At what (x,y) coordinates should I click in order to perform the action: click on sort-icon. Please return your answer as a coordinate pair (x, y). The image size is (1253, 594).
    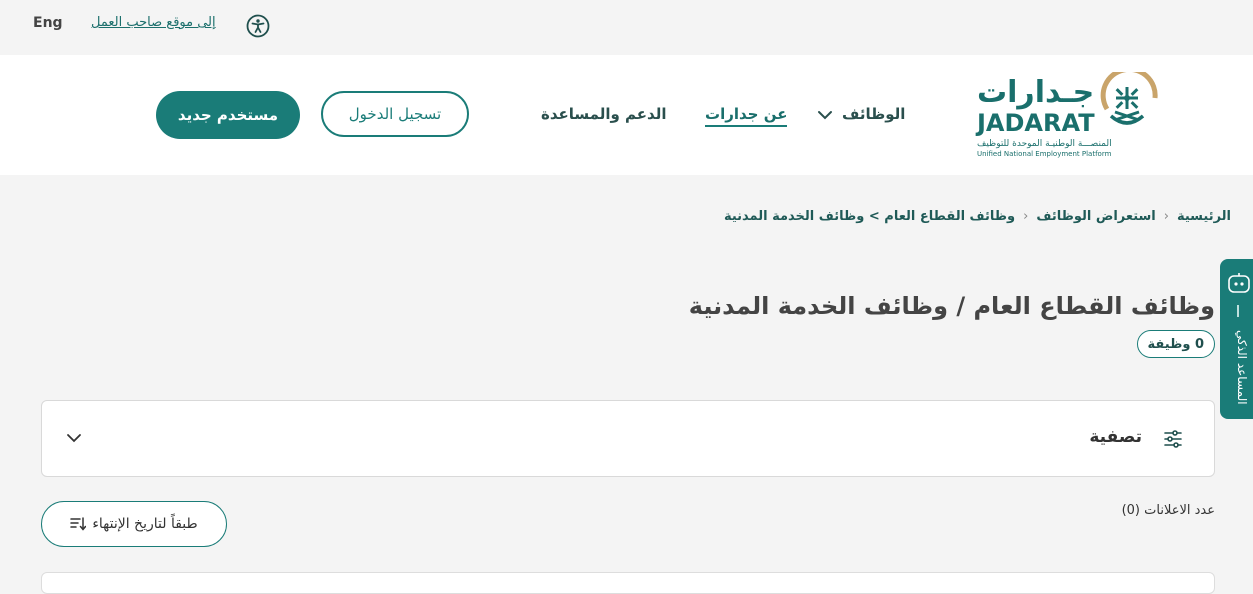
    Looking at the image, I should click on (78, 524).